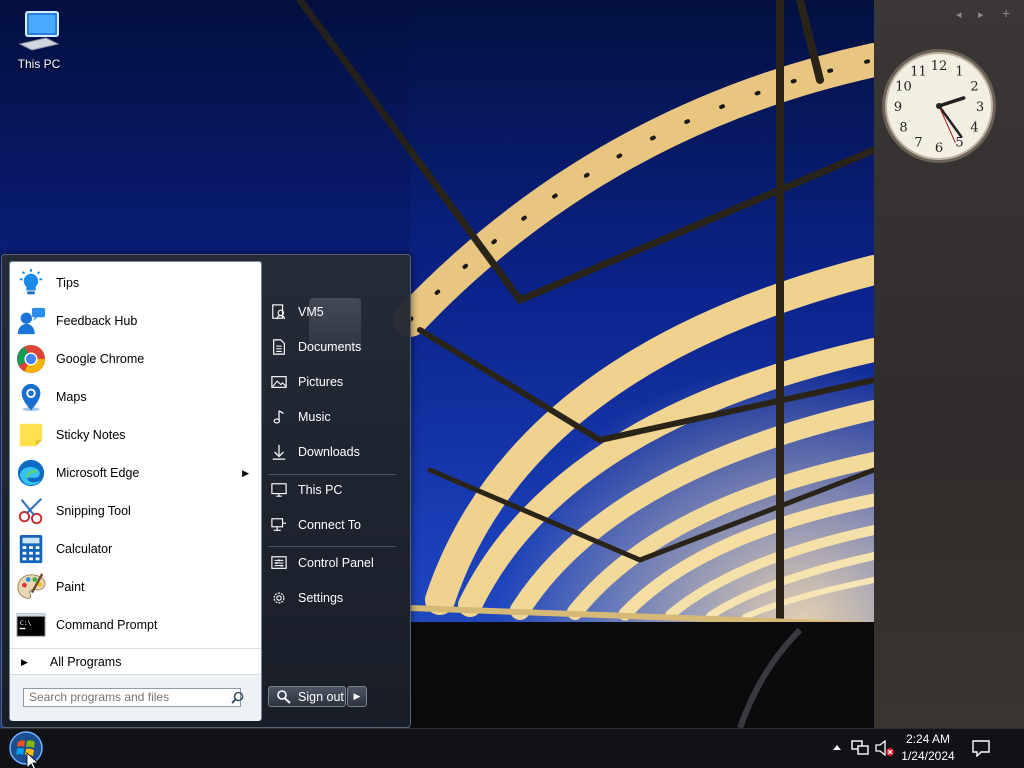 The width and height of the screenshot is (1024, 768). I want to click on program-label: Paint, so click(70, 587).